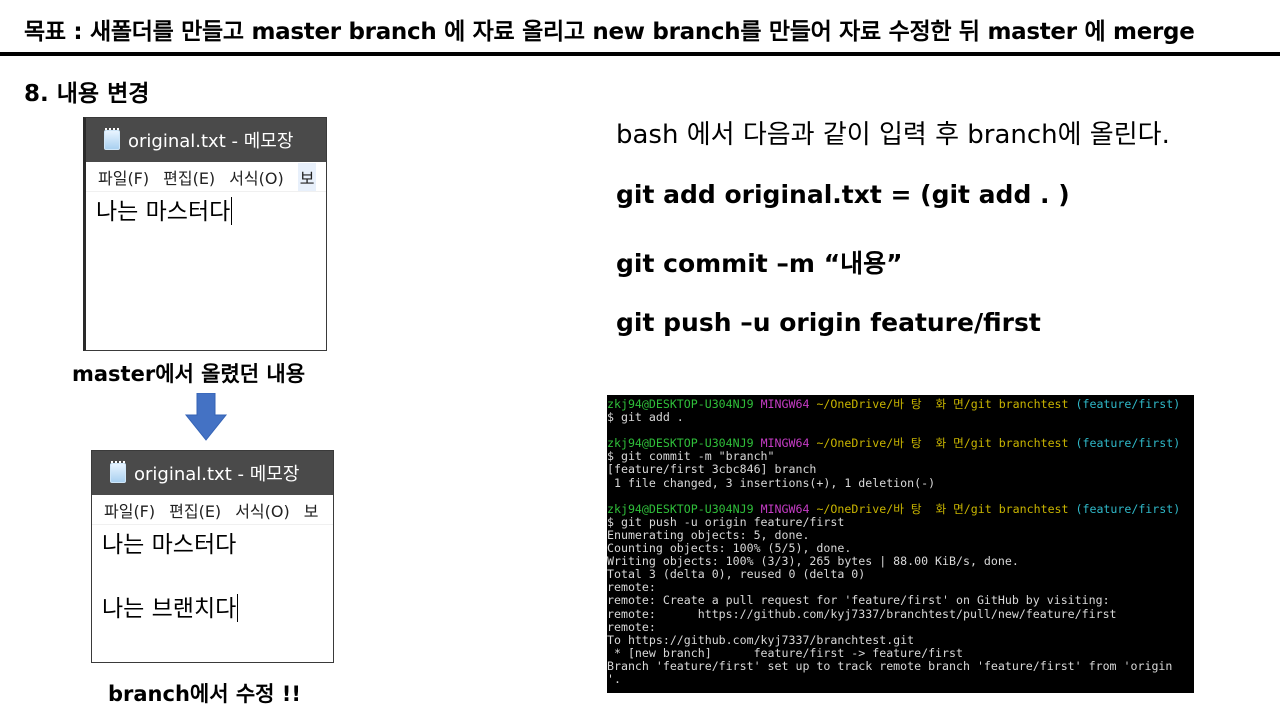 This screenshot has height=720, width=1280. What do you see at coordinates (828, 322) in the screenshot?
I see `command-git-push: git push –u origin feature/first` at bounding box center [828, 322].